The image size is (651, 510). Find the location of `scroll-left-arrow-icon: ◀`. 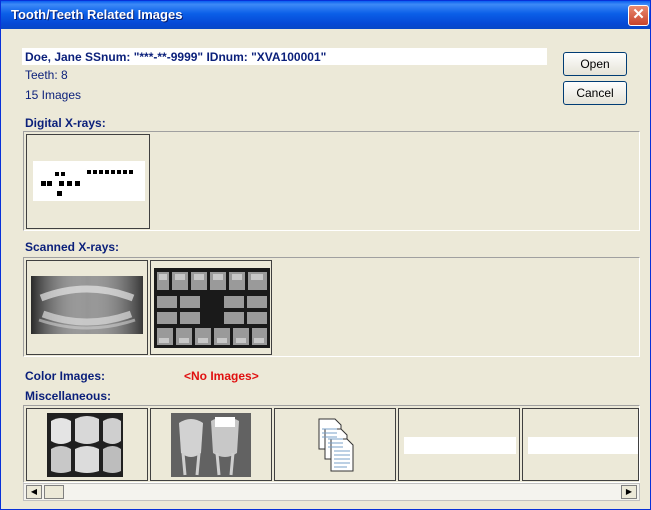

scroll-left-arrow-icon: ◀ is located at coordinates (34, 492).